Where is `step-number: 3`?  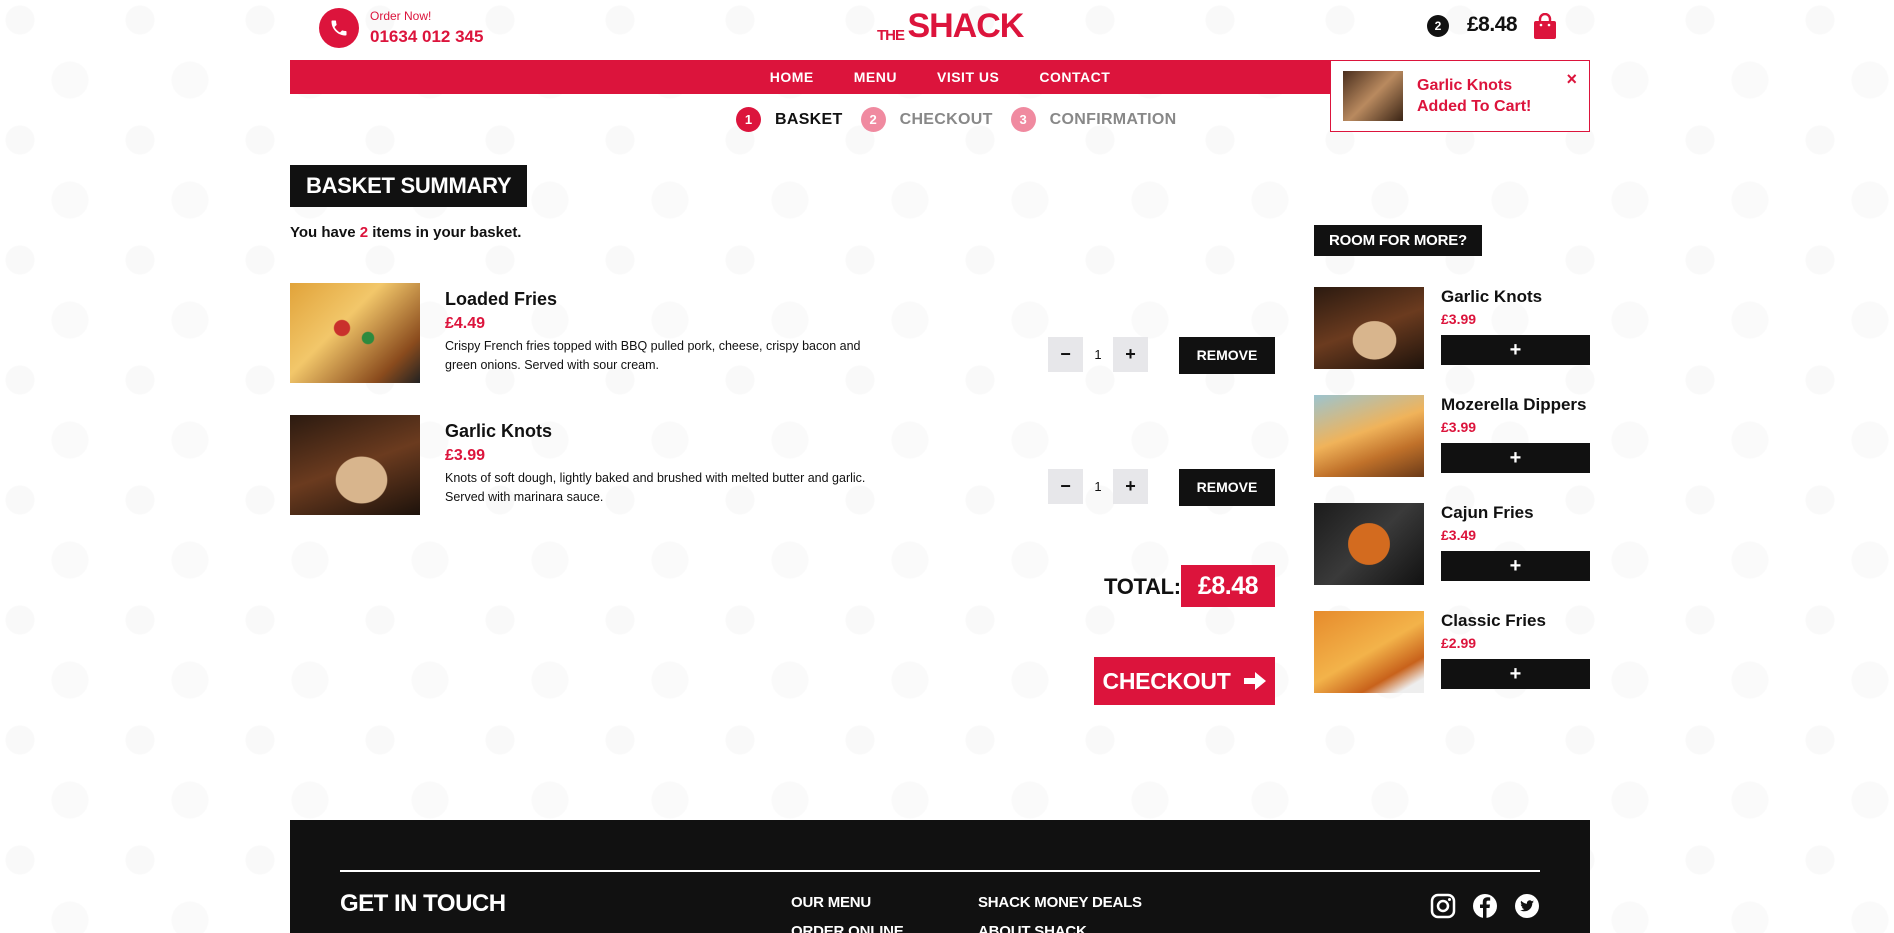 step-number: 3 is located at coordinates (1023, 119).